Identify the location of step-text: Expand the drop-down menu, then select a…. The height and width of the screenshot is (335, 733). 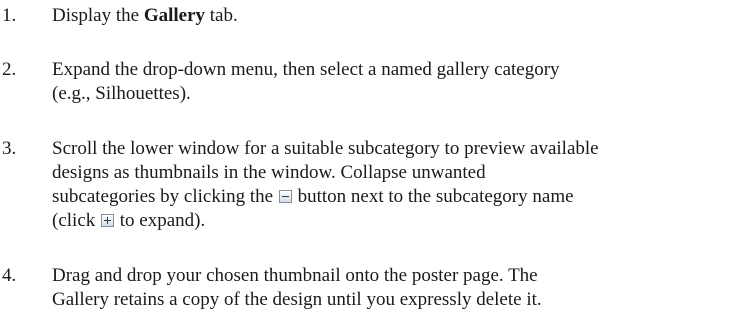
(388, 82).